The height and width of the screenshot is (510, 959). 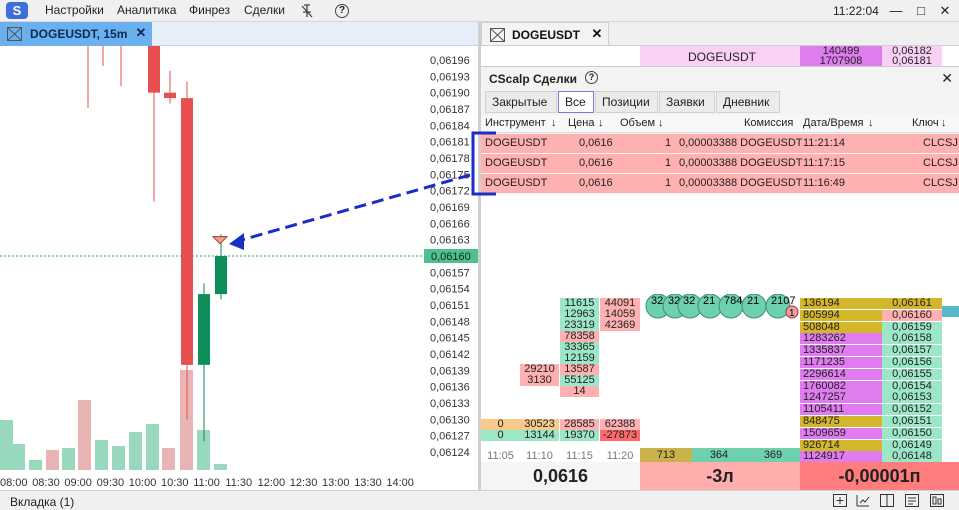 What do you see at coordinates (342, 11) in the screenshot?
I see `help-icon: ?` at bounding box center [342, 11].